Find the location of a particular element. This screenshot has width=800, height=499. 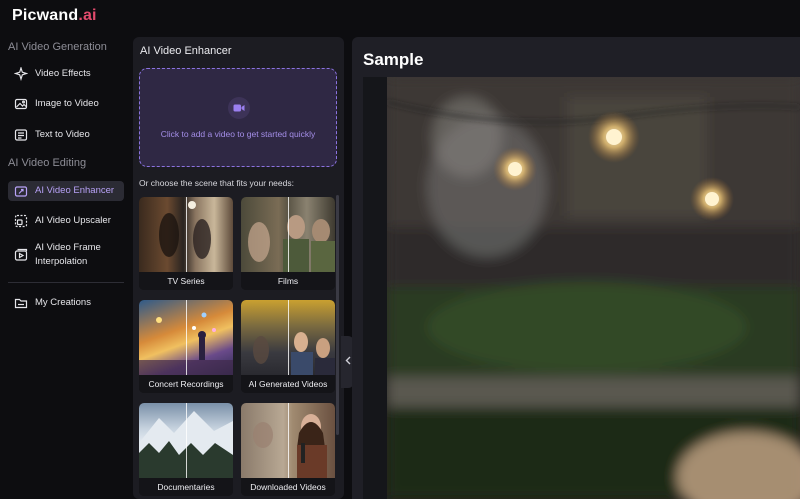

panel-title: AI Video Enhancer is located at coordinates (186, 51).